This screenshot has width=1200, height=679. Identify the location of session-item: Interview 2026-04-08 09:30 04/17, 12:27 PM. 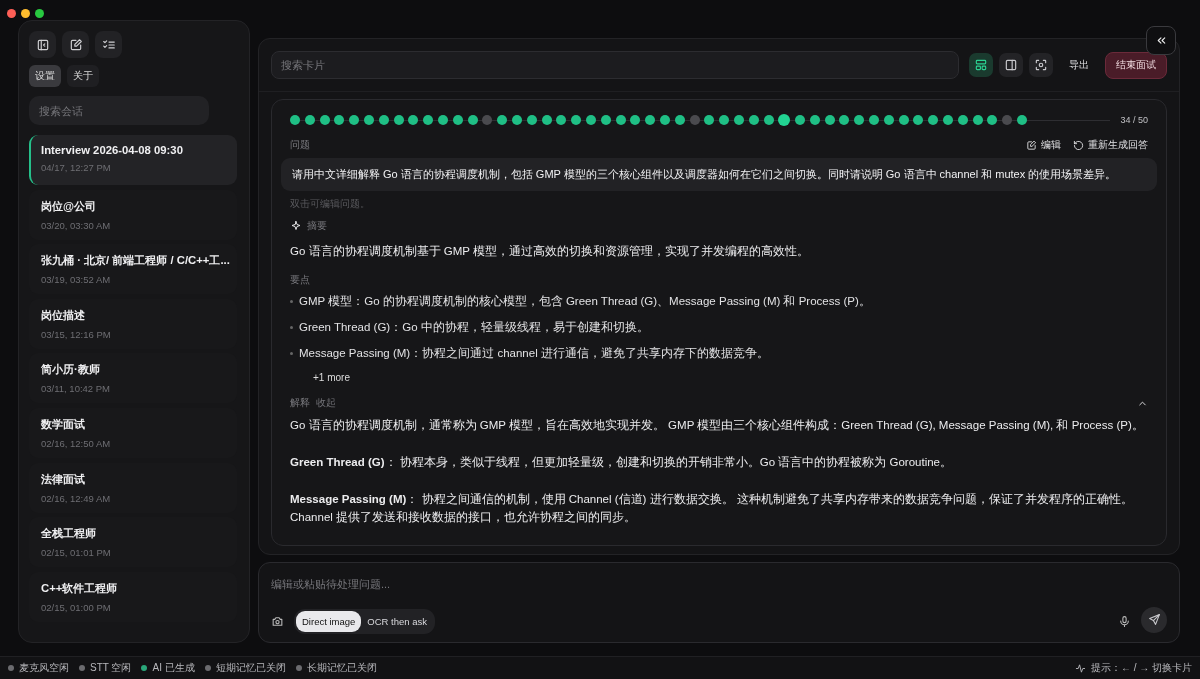
(133, 160).